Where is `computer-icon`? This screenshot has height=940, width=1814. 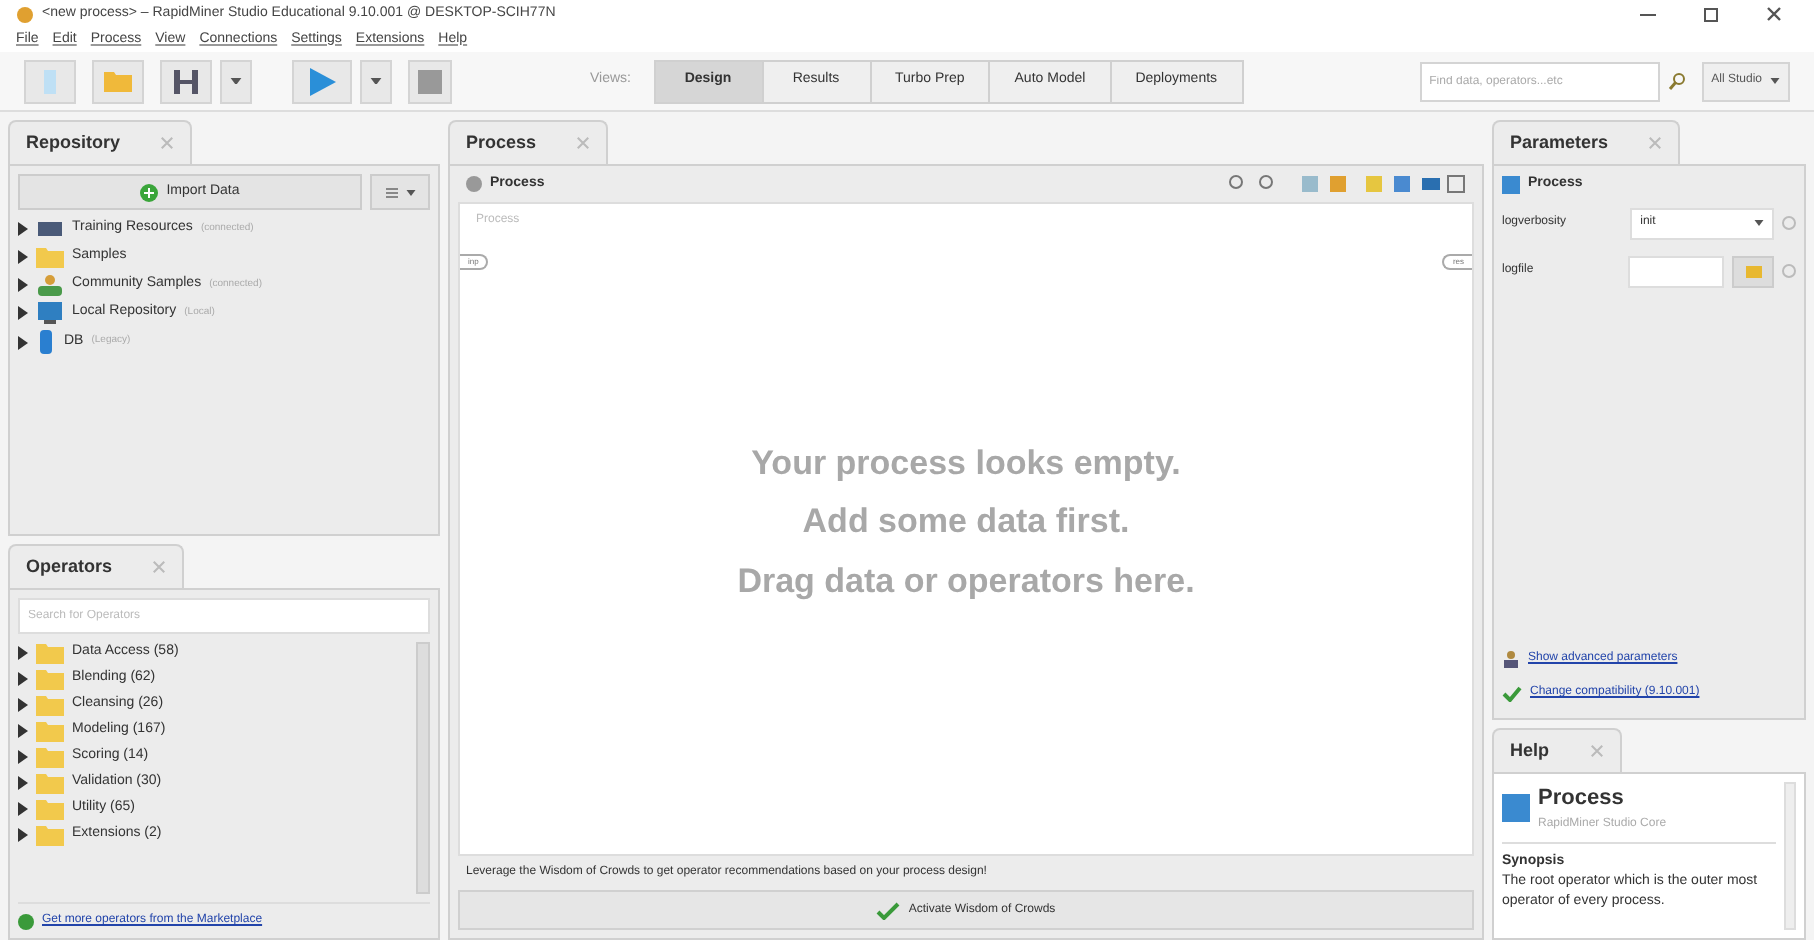 computer-icon is located at coordinates (50, 313).